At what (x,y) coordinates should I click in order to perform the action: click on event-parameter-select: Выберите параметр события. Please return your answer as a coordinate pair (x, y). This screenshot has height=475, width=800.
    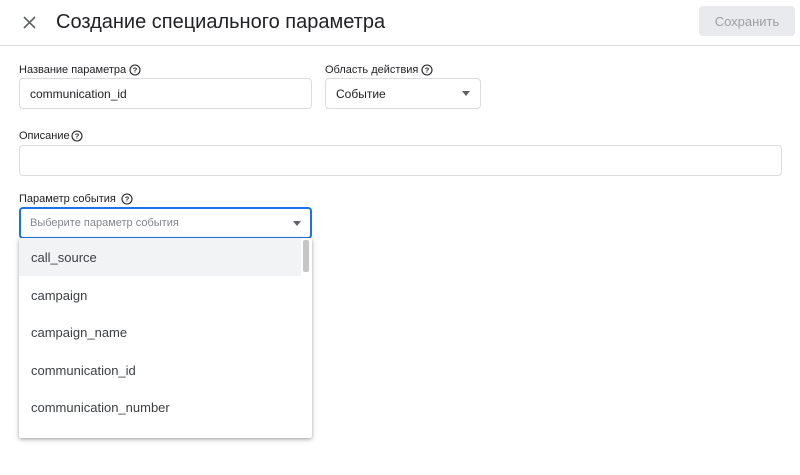
    Looking at the image, I should click on (165, 223).